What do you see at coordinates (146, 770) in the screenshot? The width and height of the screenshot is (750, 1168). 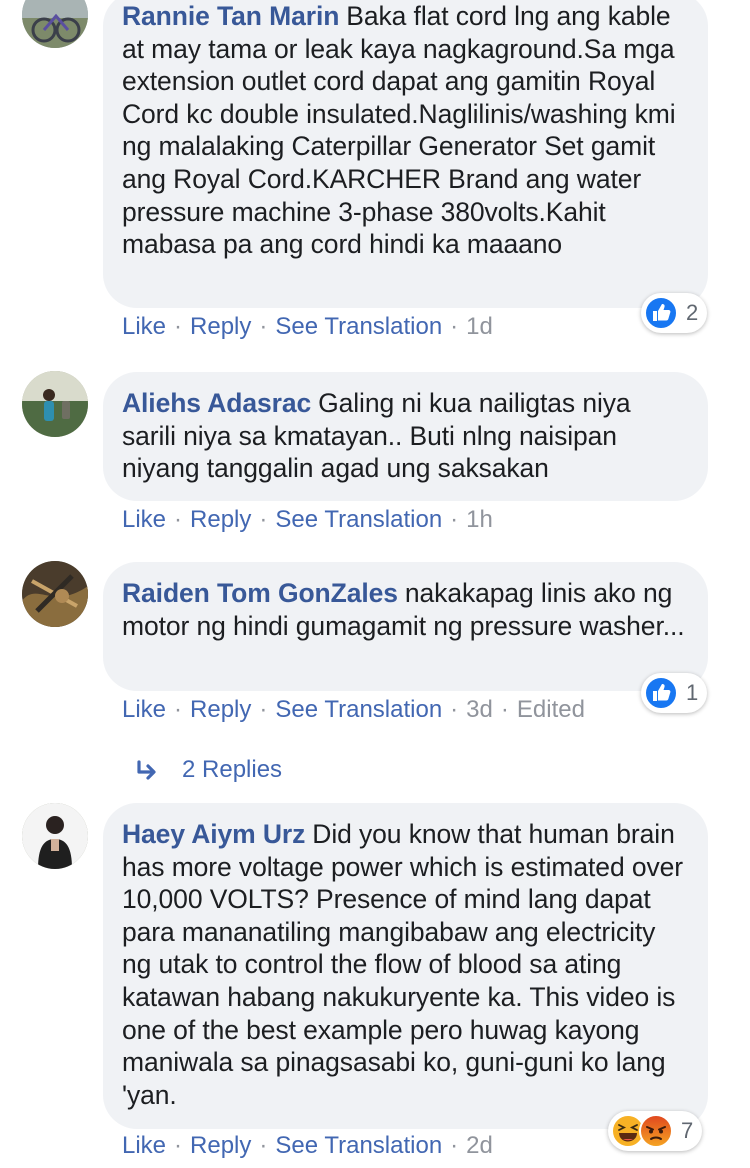 I see `reply-arrow-icon` at bounding box center [146, 770].